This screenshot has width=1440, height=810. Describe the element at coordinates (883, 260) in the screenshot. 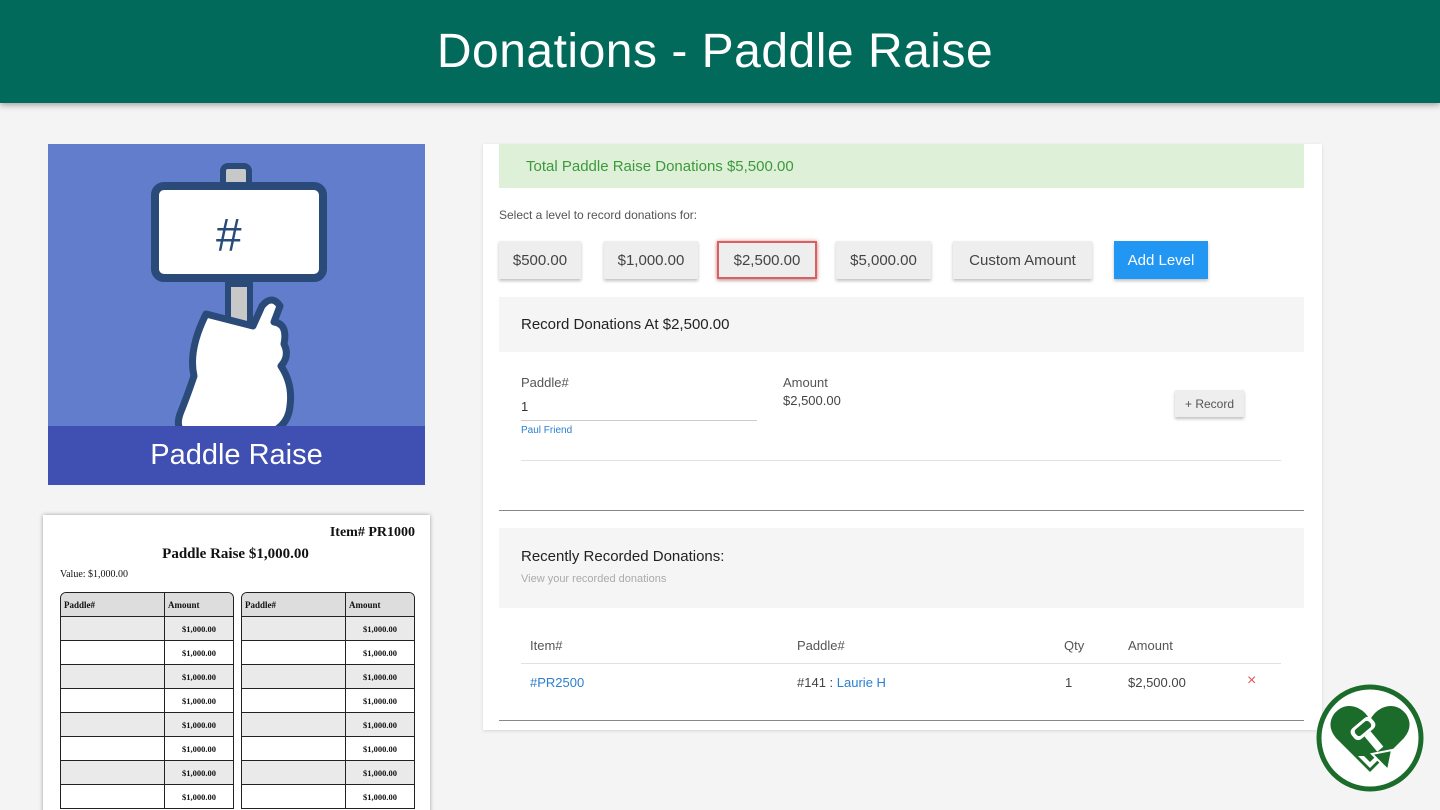

I see `level-button-5000: $5,000.00` at that location.